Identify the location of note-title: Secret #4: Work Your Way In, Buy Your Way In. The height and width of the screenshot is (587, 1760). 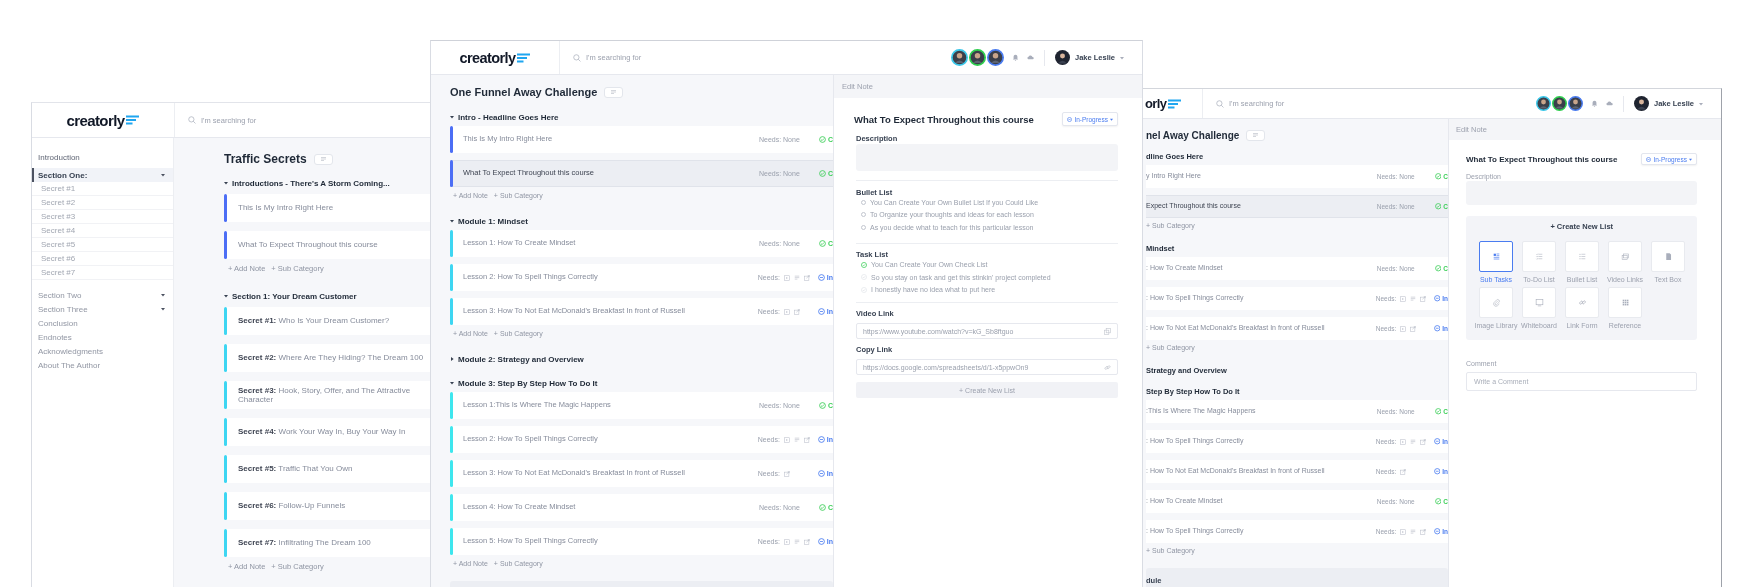
(322, 432).